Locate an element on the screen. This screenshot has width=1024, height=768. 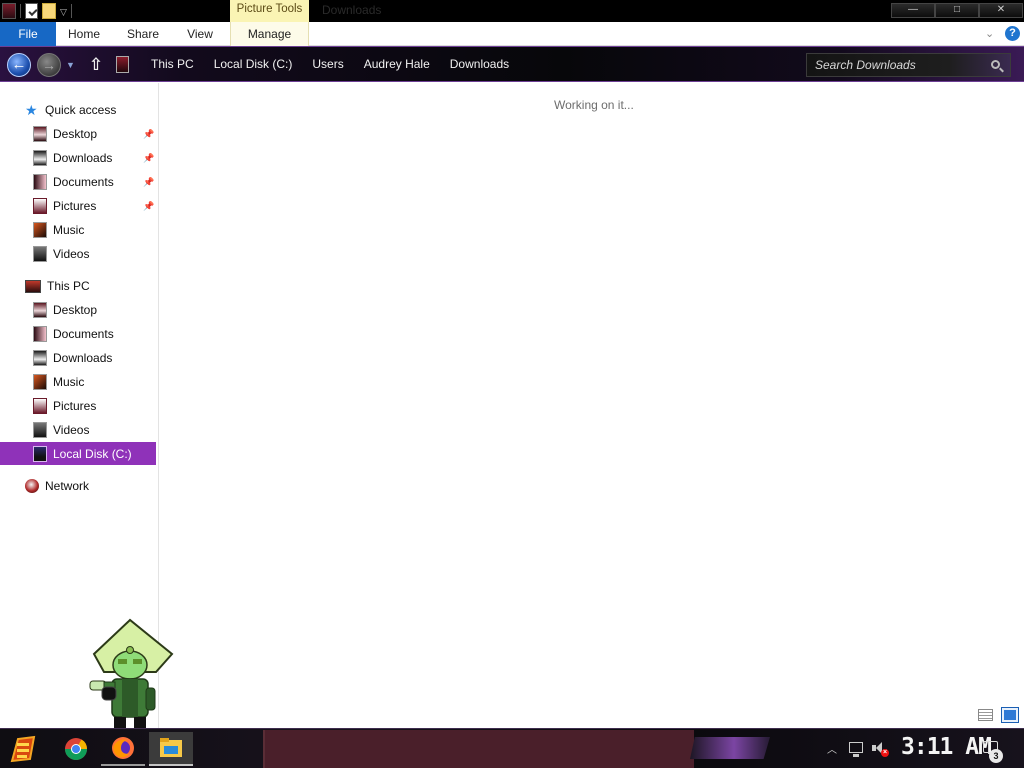
large-icons-view-icon is located at coordinates (1010, 715).